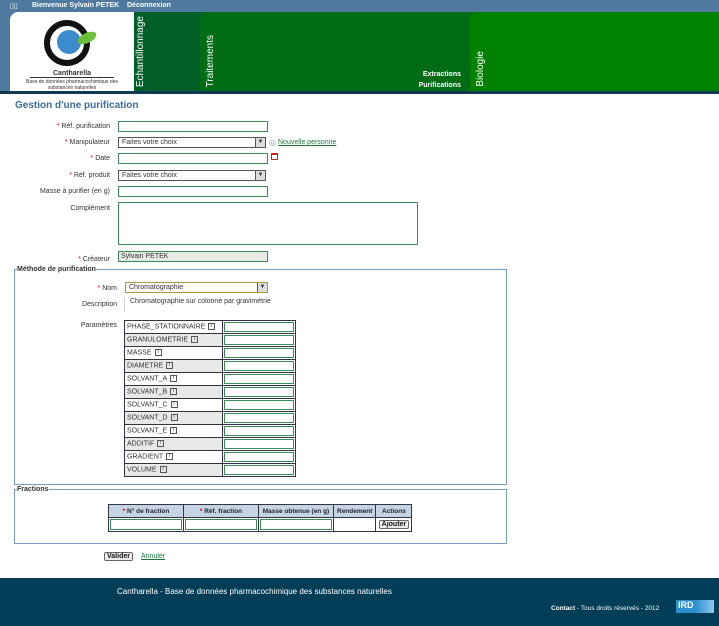  I want to click on add-fraction-button: Ajouter, so click(394, 524).